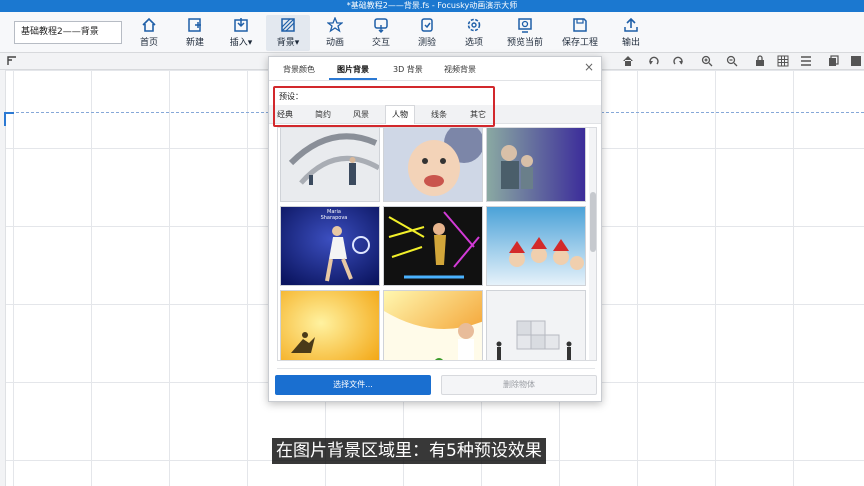 The height and width of the screenshot is (486, 864). What do you see at coordinates (353, 69) in the screenshot?
I see `tab-image-background: 图片背景` at bounding box center [353, 69].